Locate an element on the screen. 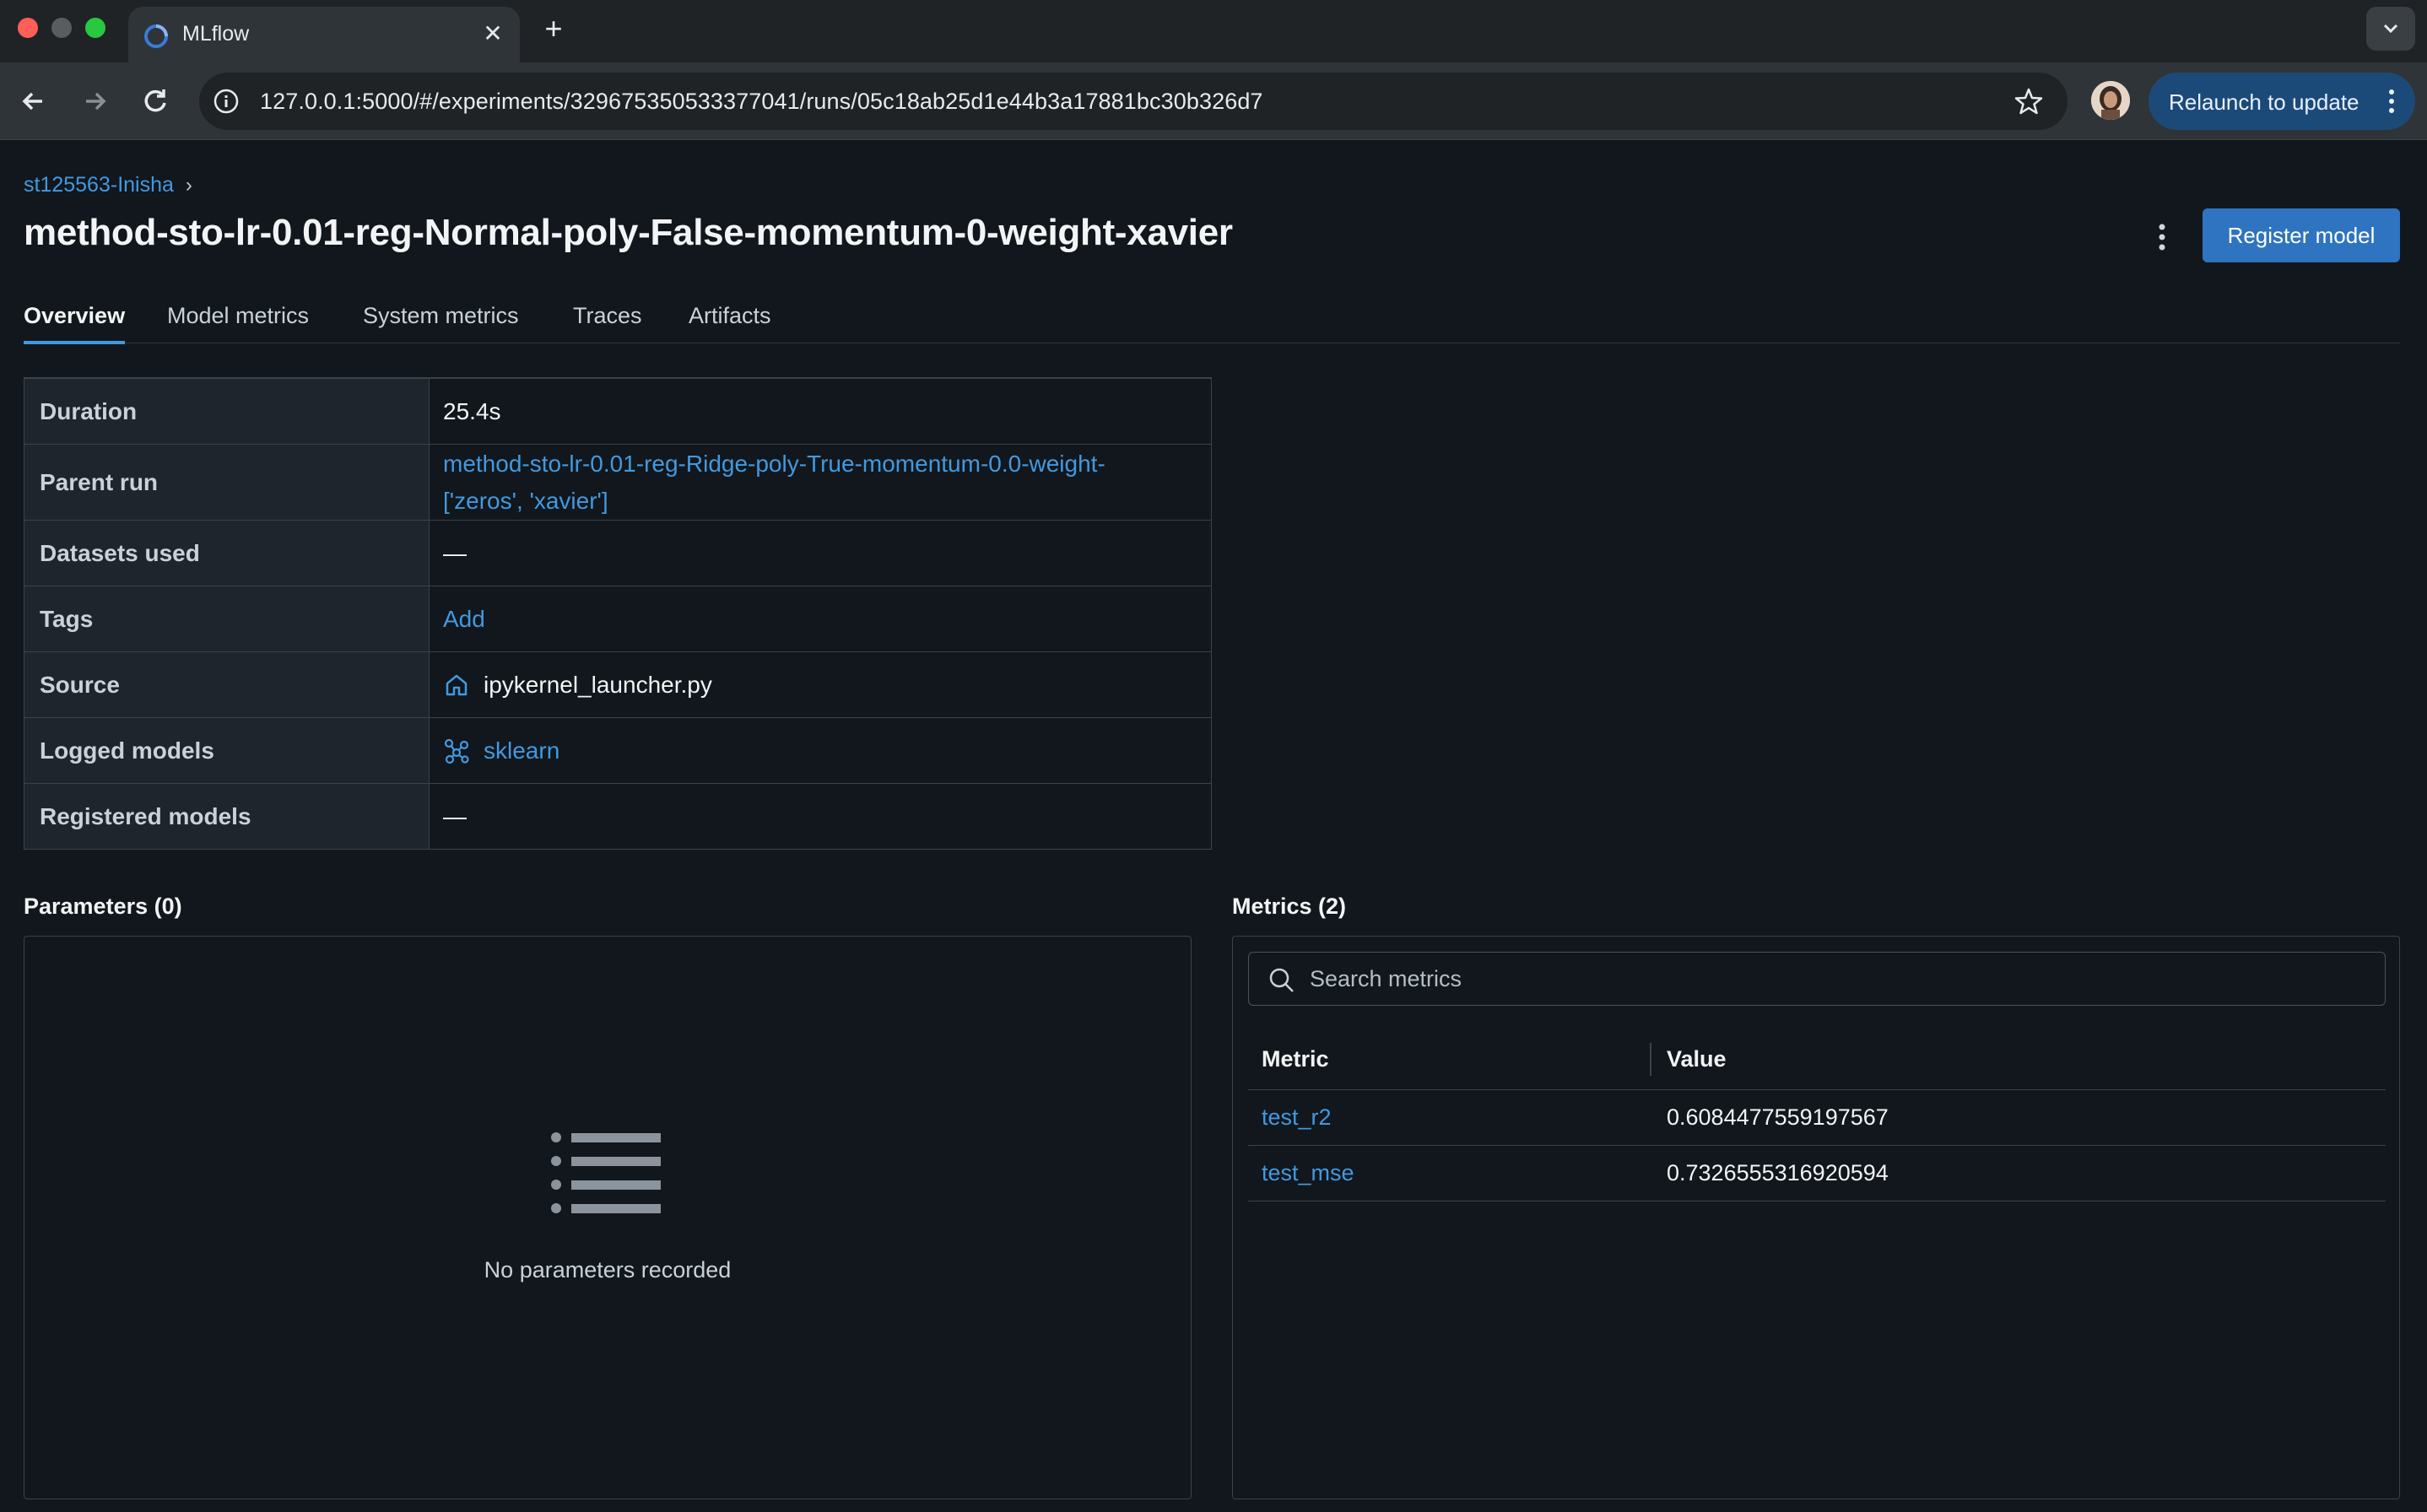  profile-avatar is located at coordinates (2110, 100).